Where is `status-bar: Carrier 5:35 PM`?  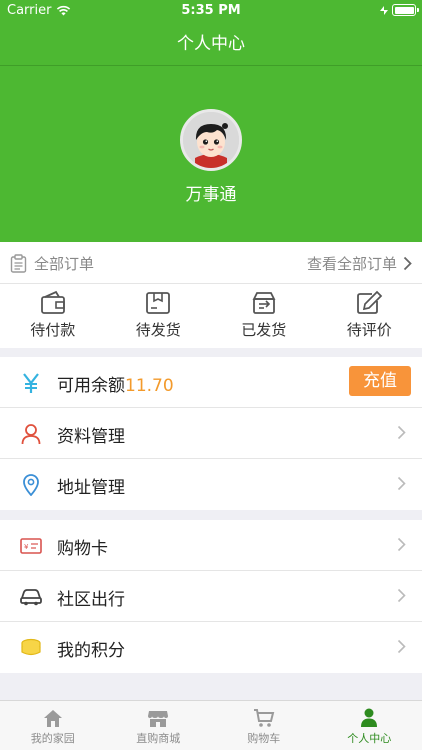 status-bar: Carrier 5:35 PM is located at coordinates (211, 11).